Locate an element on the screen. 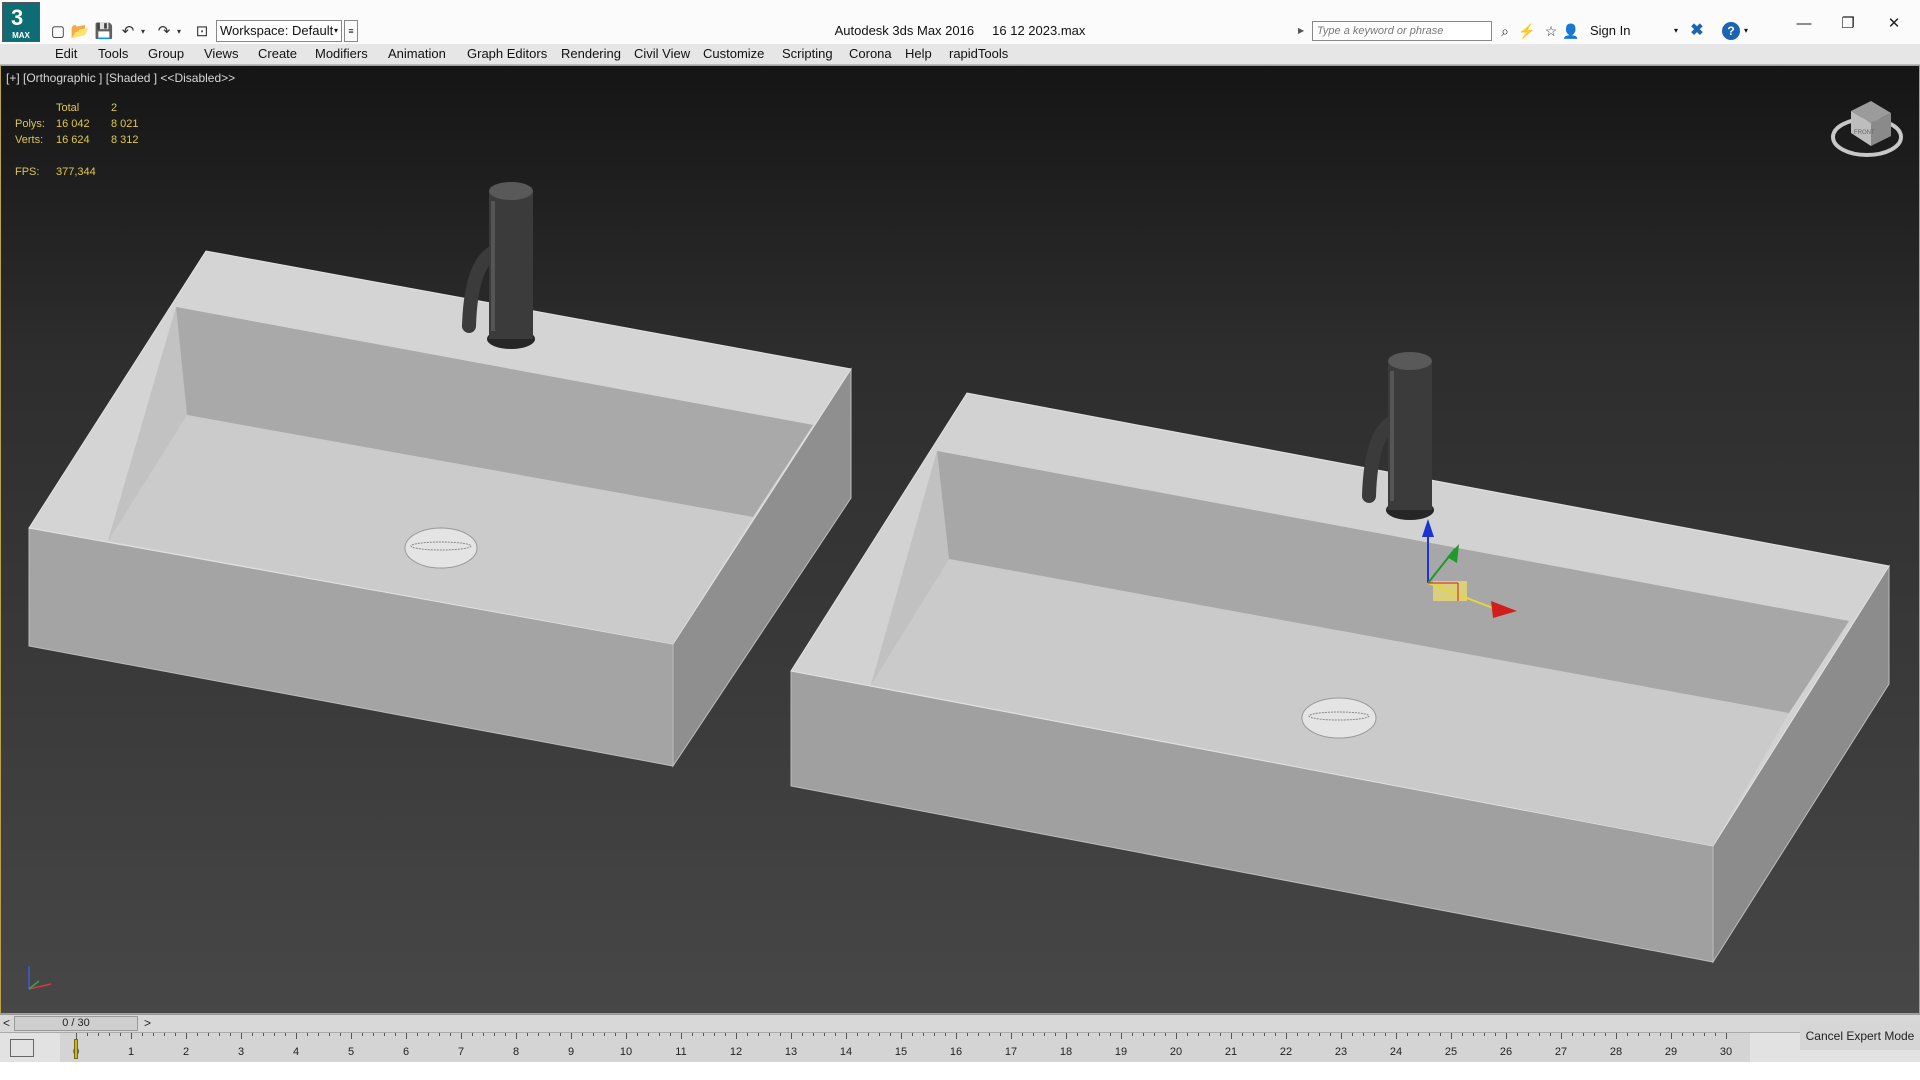 The height and width of the screenshot is (1080, 1920). frame-number: 23 is located at coordinates (1341, 1052).